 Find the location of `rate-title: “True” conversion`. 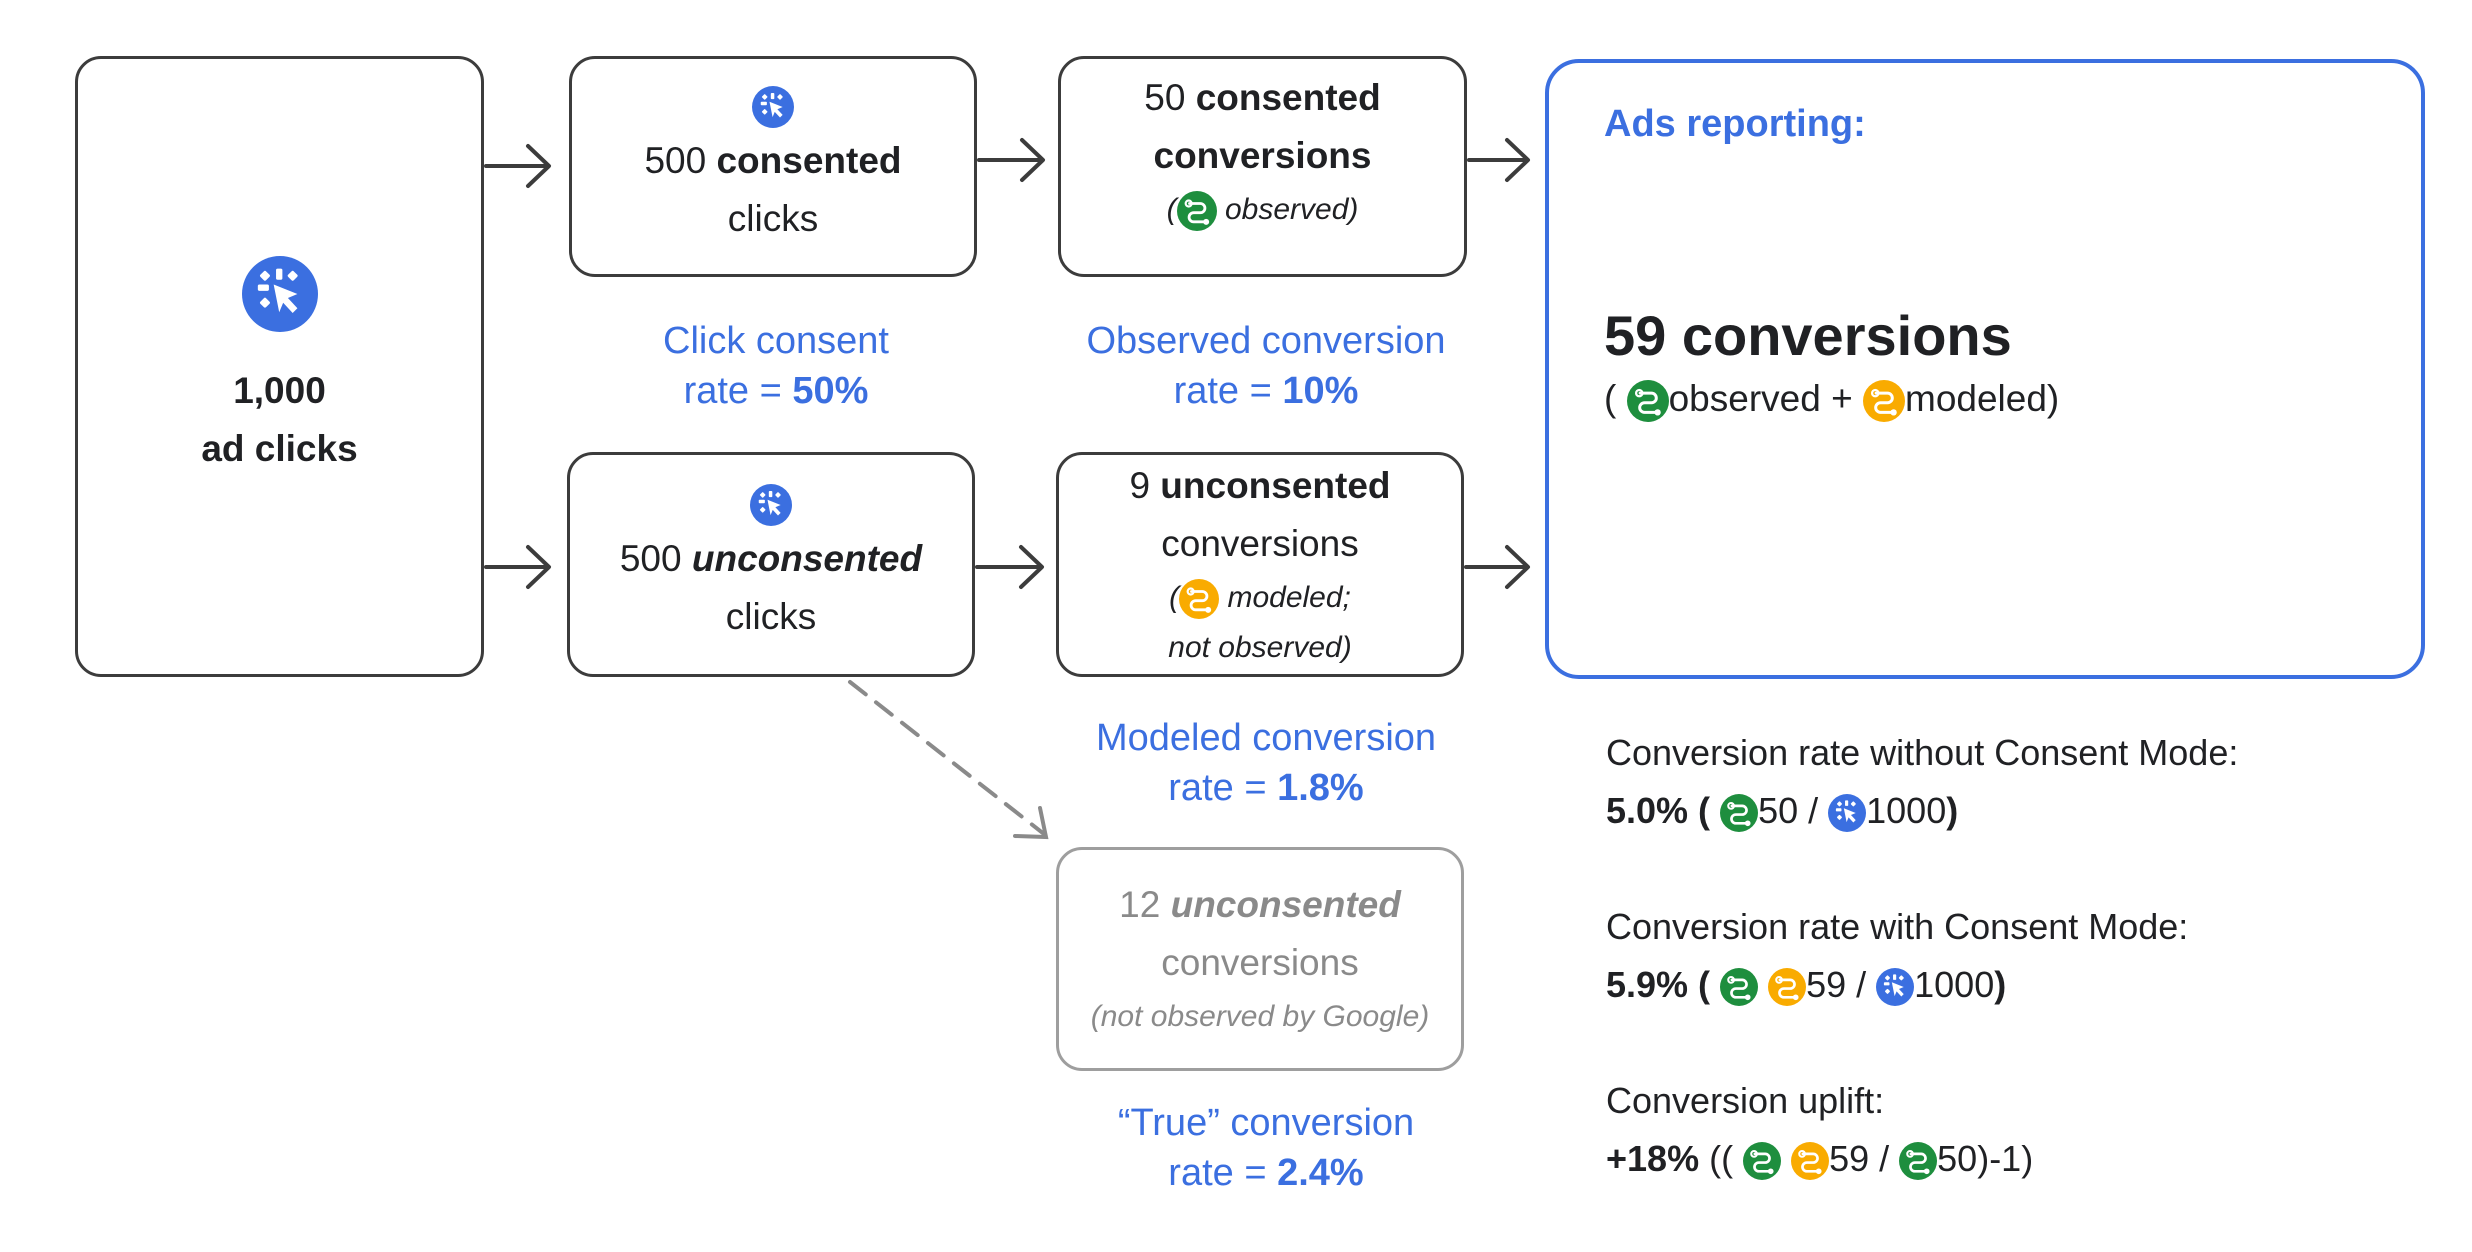

rate-title: “True” conversion is located at coordinates (1266, 1123).